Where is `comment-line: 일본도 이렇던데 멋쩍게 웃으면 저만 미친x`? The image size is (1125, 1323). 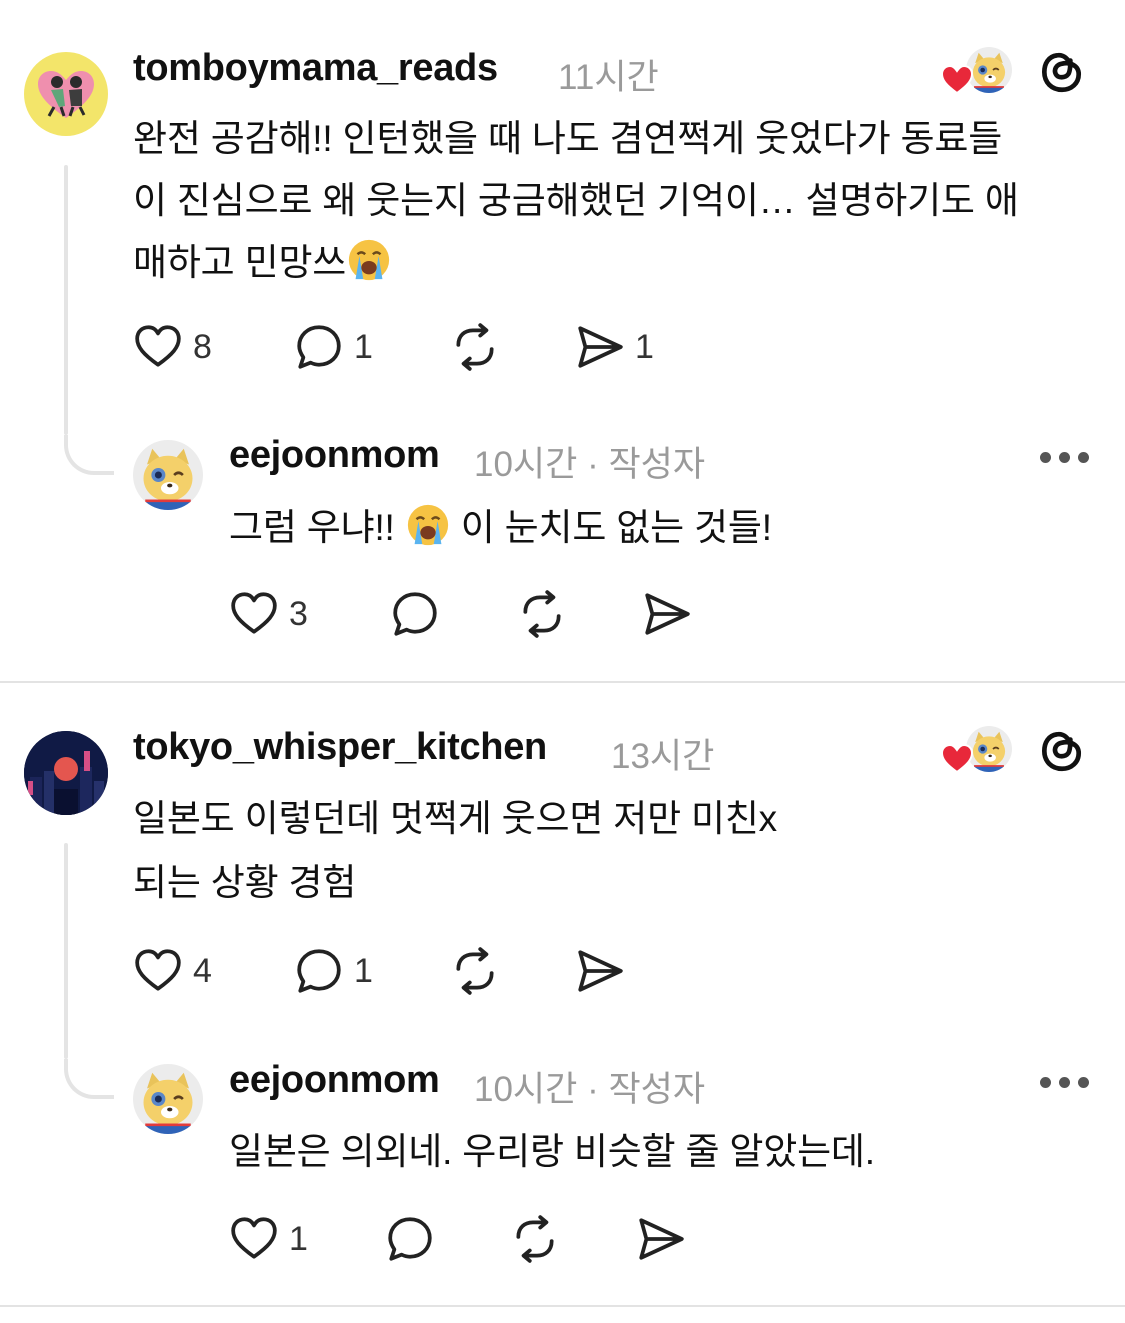
comment-line: 일본도 이렇던데 멋쩍게 웃으면 저만 미친x is located at coordinates (455, 818).